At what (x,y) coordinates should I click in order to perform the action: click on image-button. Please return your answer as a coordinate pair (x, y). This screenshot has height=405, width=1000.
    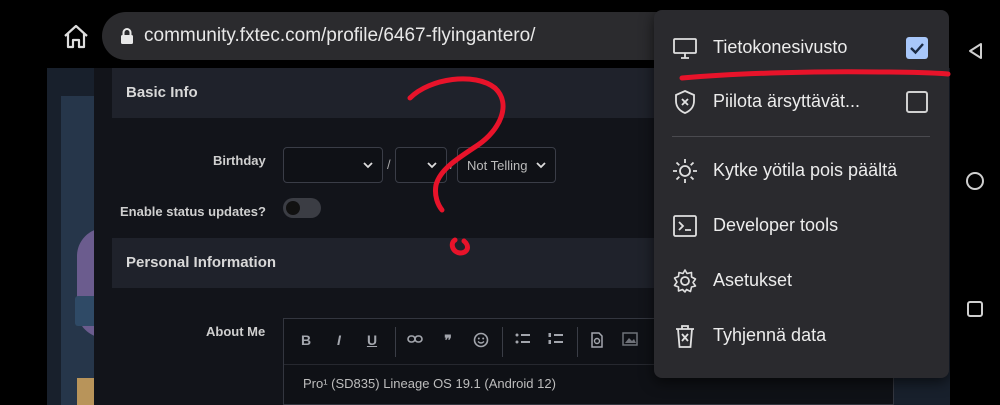
    Looking at the image, I should click on (630, 340).